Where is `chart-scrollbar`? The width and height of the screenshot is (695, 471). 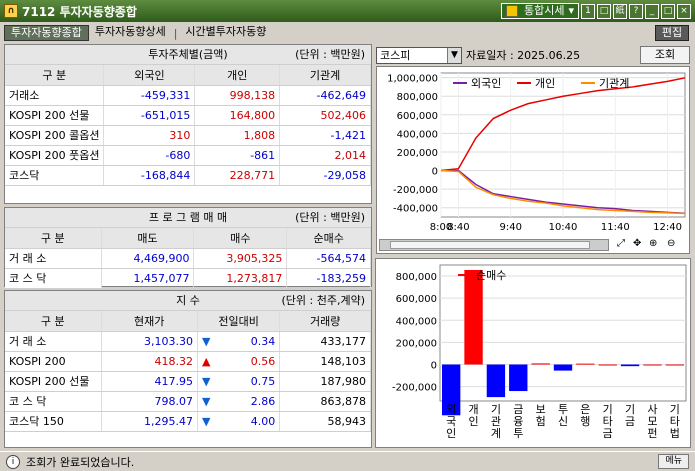
chart-scrollbar is located at coordinates (494, 245).